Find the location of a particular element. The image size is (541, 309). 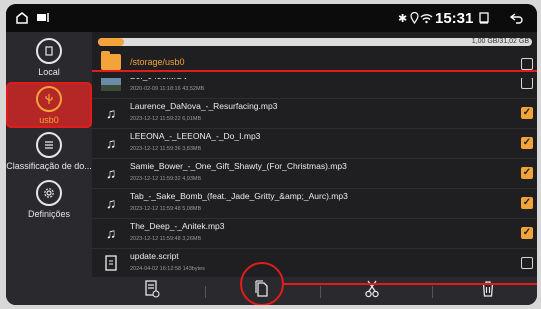

settings-icon is located at coordinates (49, 192).